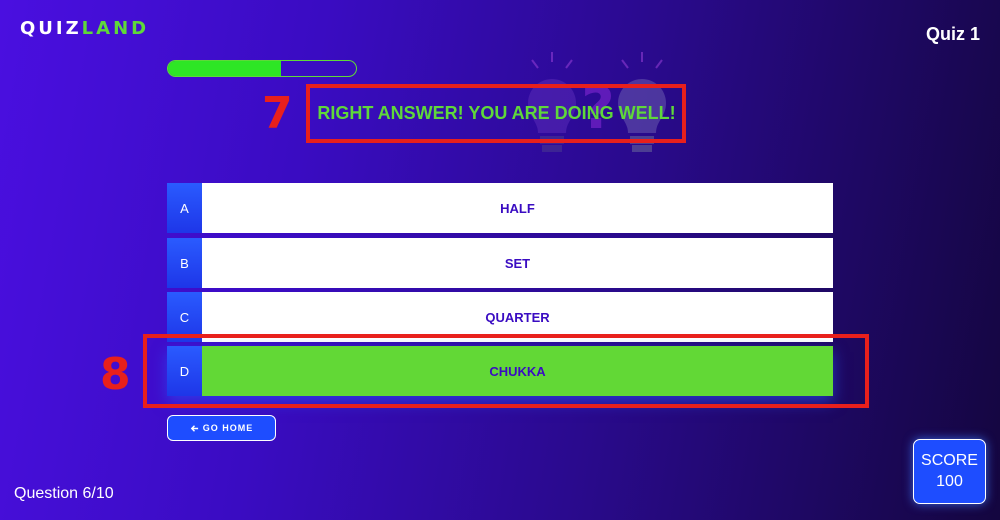 This screenshot has width=1000, height=520. What do you see at coordinates (115, 374) in the screenshot?
I see `annotation-marker-8: 8` at bounding box center [115, 374].